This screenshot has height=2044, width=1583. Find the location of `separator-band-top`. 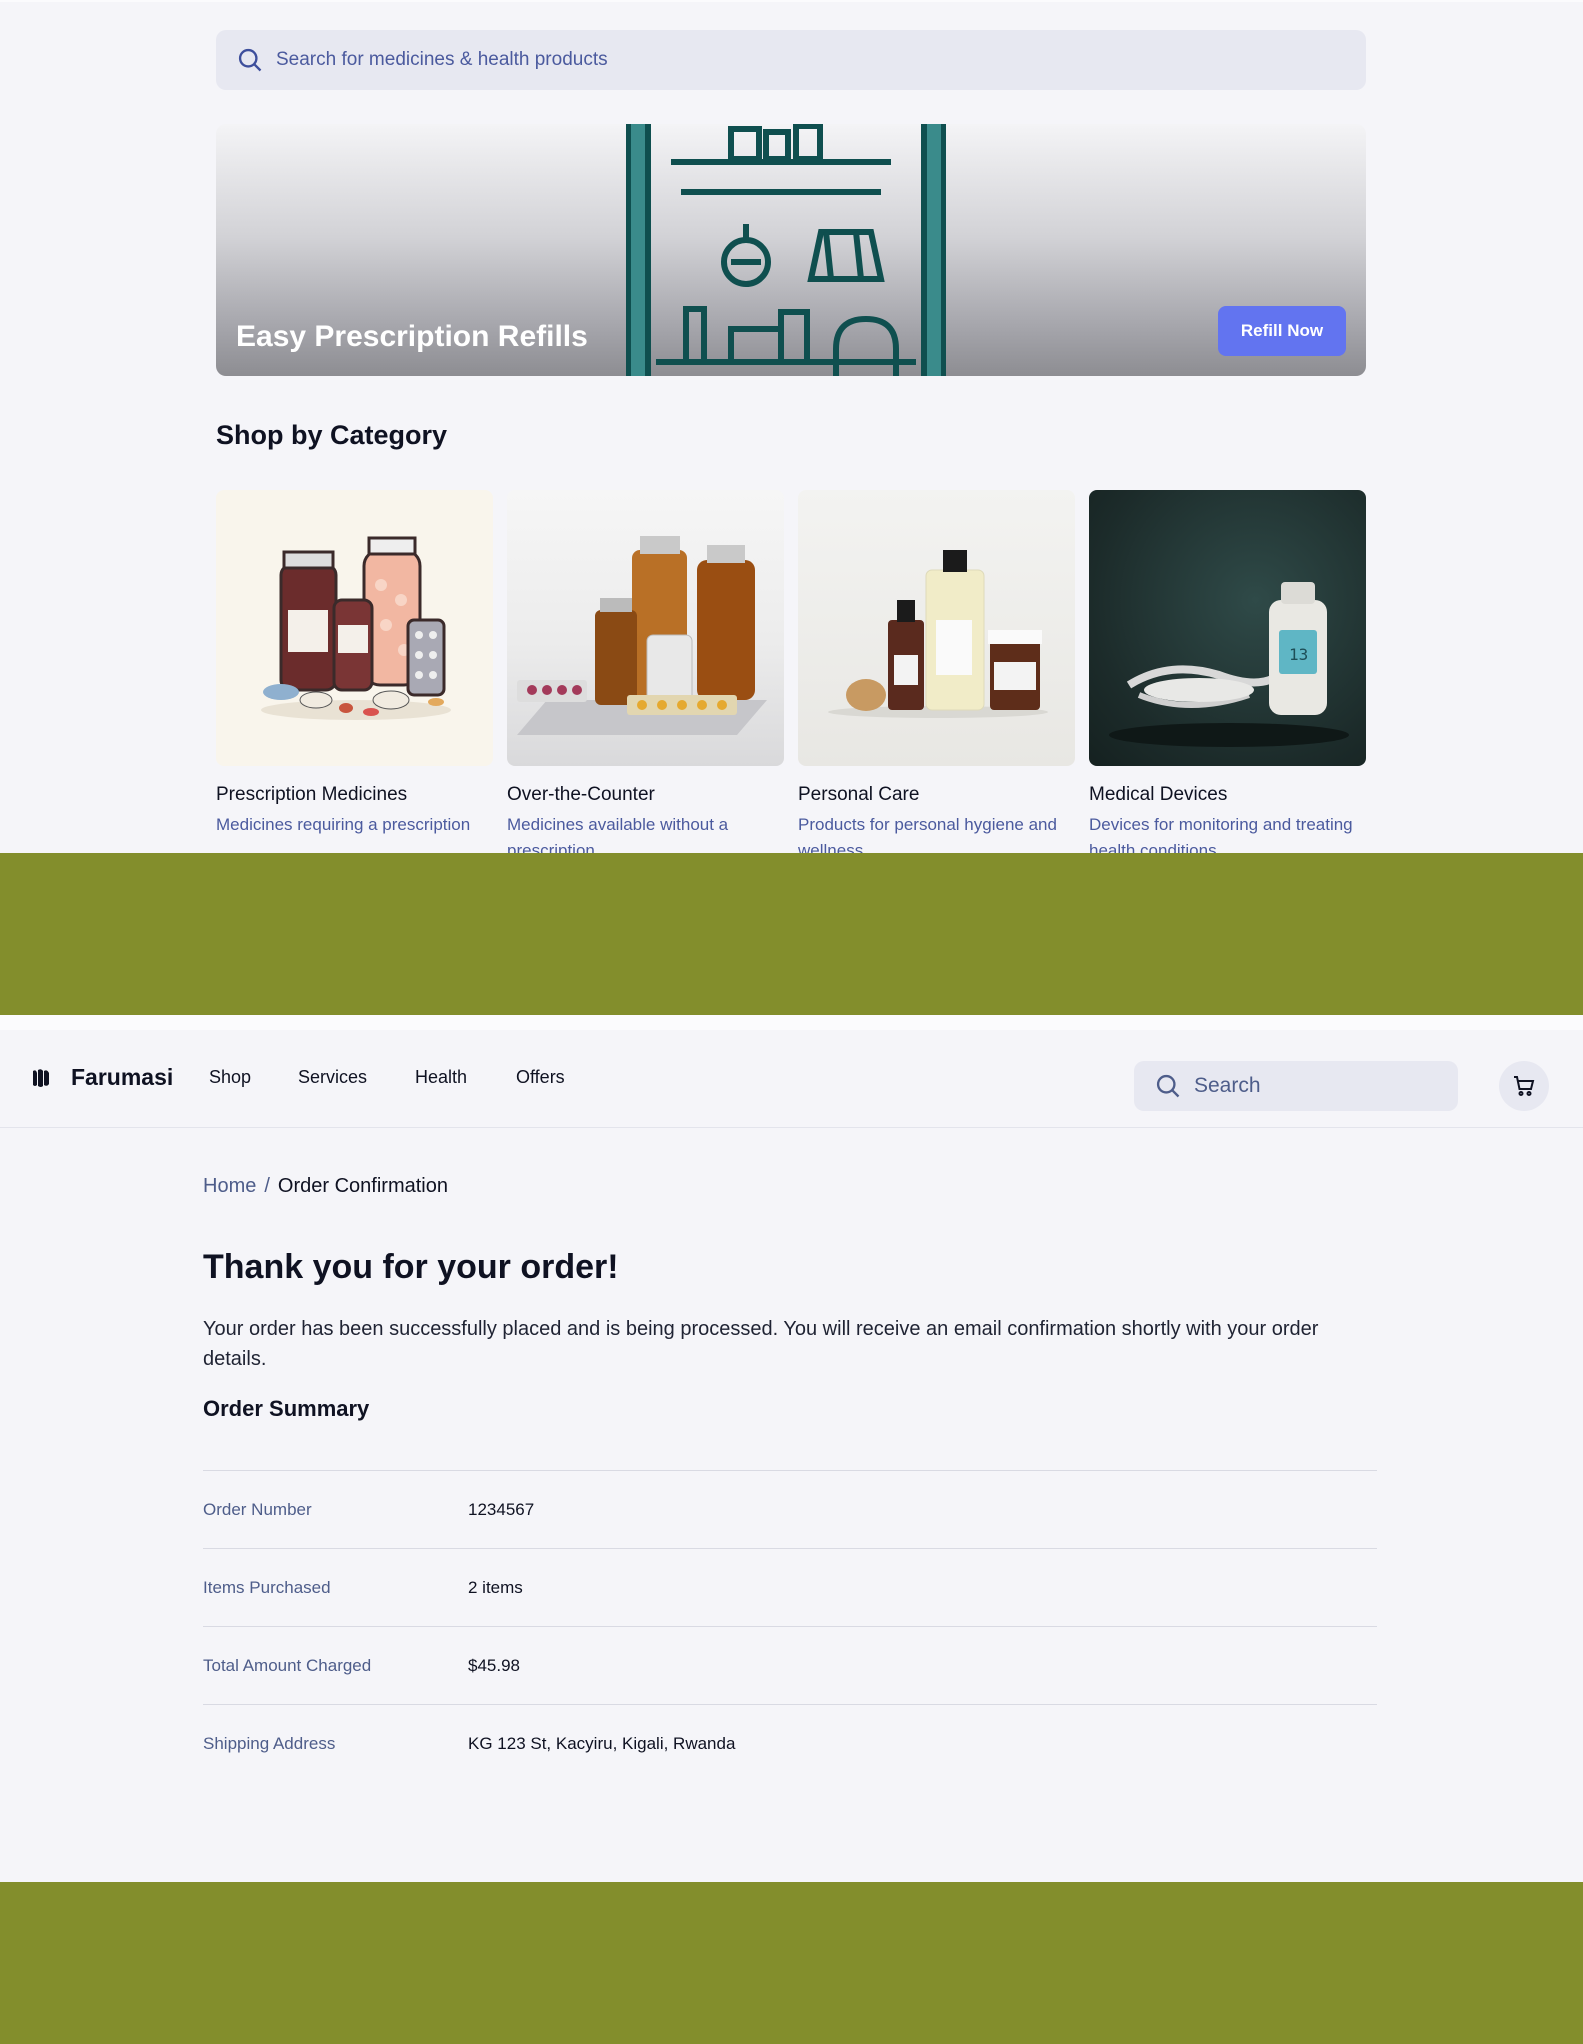

separator-band-top is located at coordinates (791, 934).